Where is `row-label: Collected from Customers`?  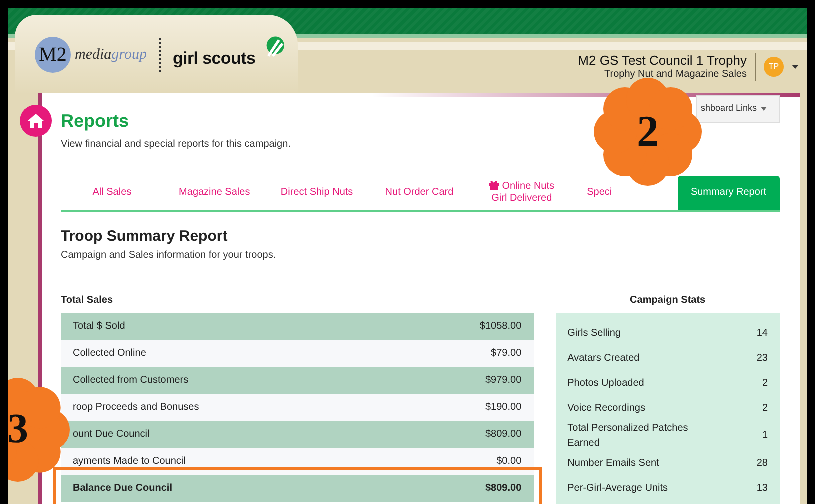 row-label: Collected from Customers is located at coordinates (131, 381).